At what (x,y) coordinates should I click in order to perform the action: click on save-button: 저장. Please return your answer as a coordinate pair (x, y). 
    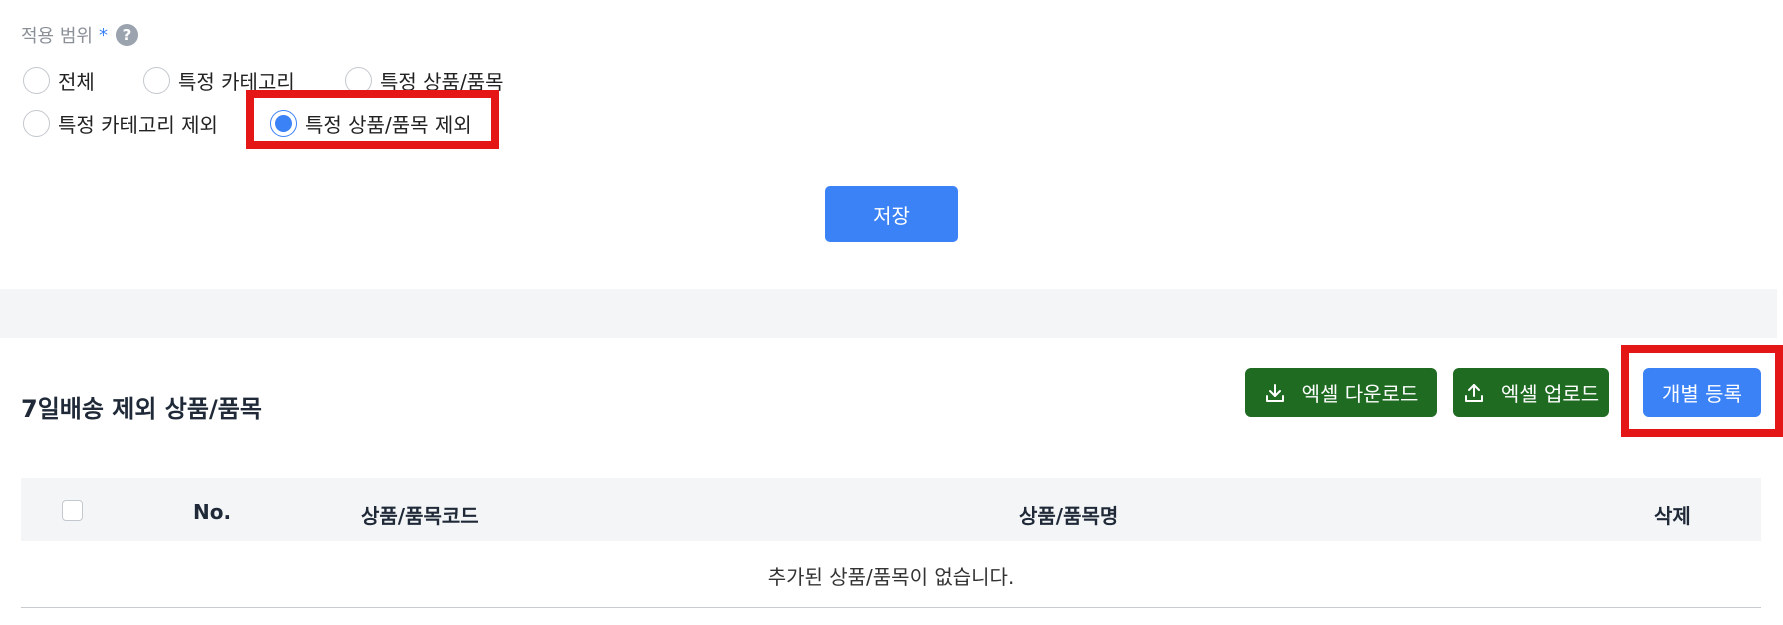
    Looking at the image, I should click on (891, 214).